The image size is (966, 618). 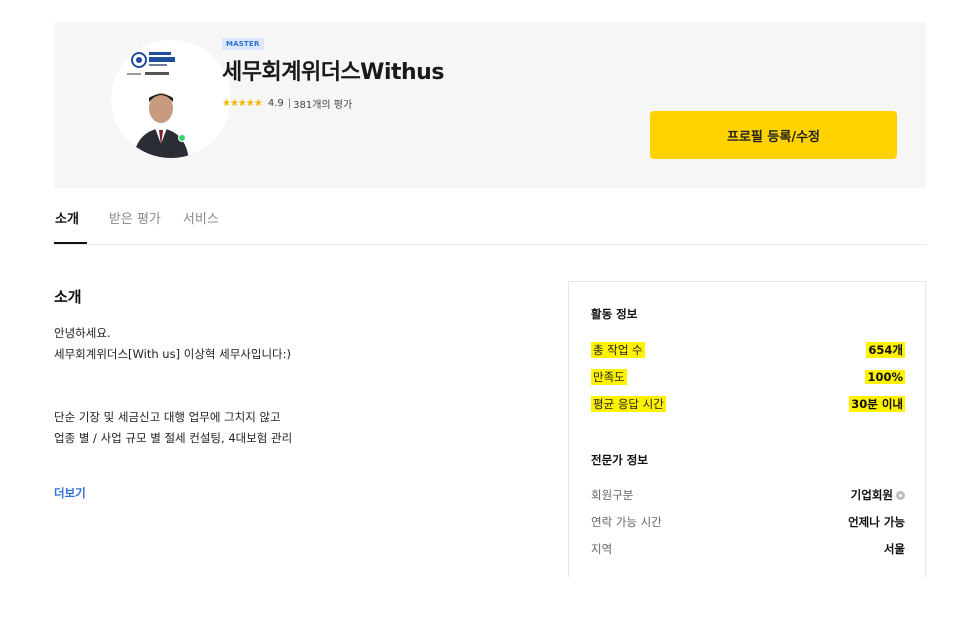 What do you see at coordinates (877, 404) in the screenshot?
I see `stat-value: 30분 이내` at bounding box center [877, 404].